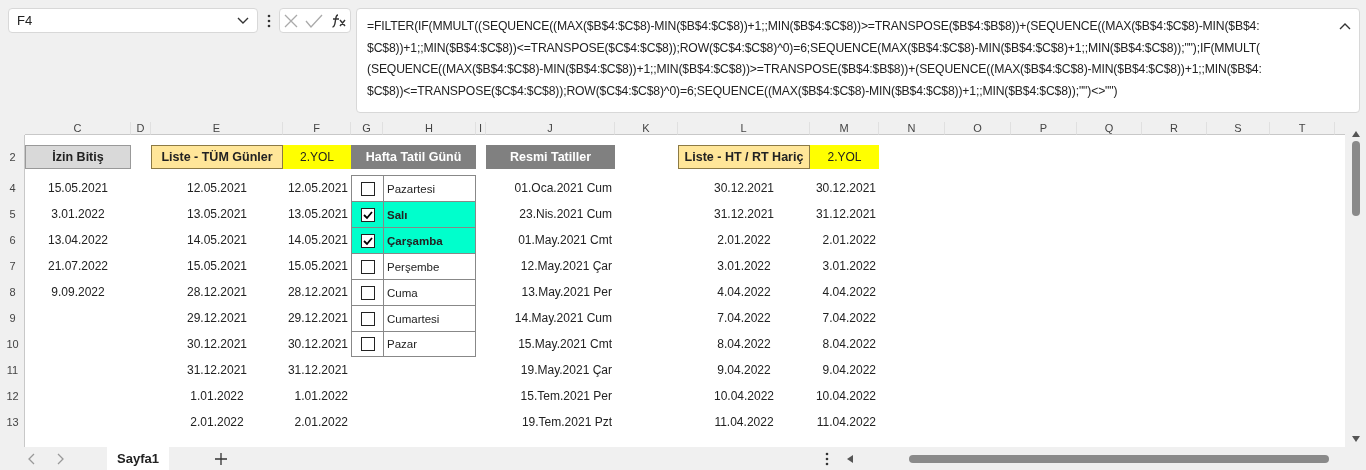 This screenshot has height=470, width=1366. I want to click on weekday-label: Salı, so click(397, 215).